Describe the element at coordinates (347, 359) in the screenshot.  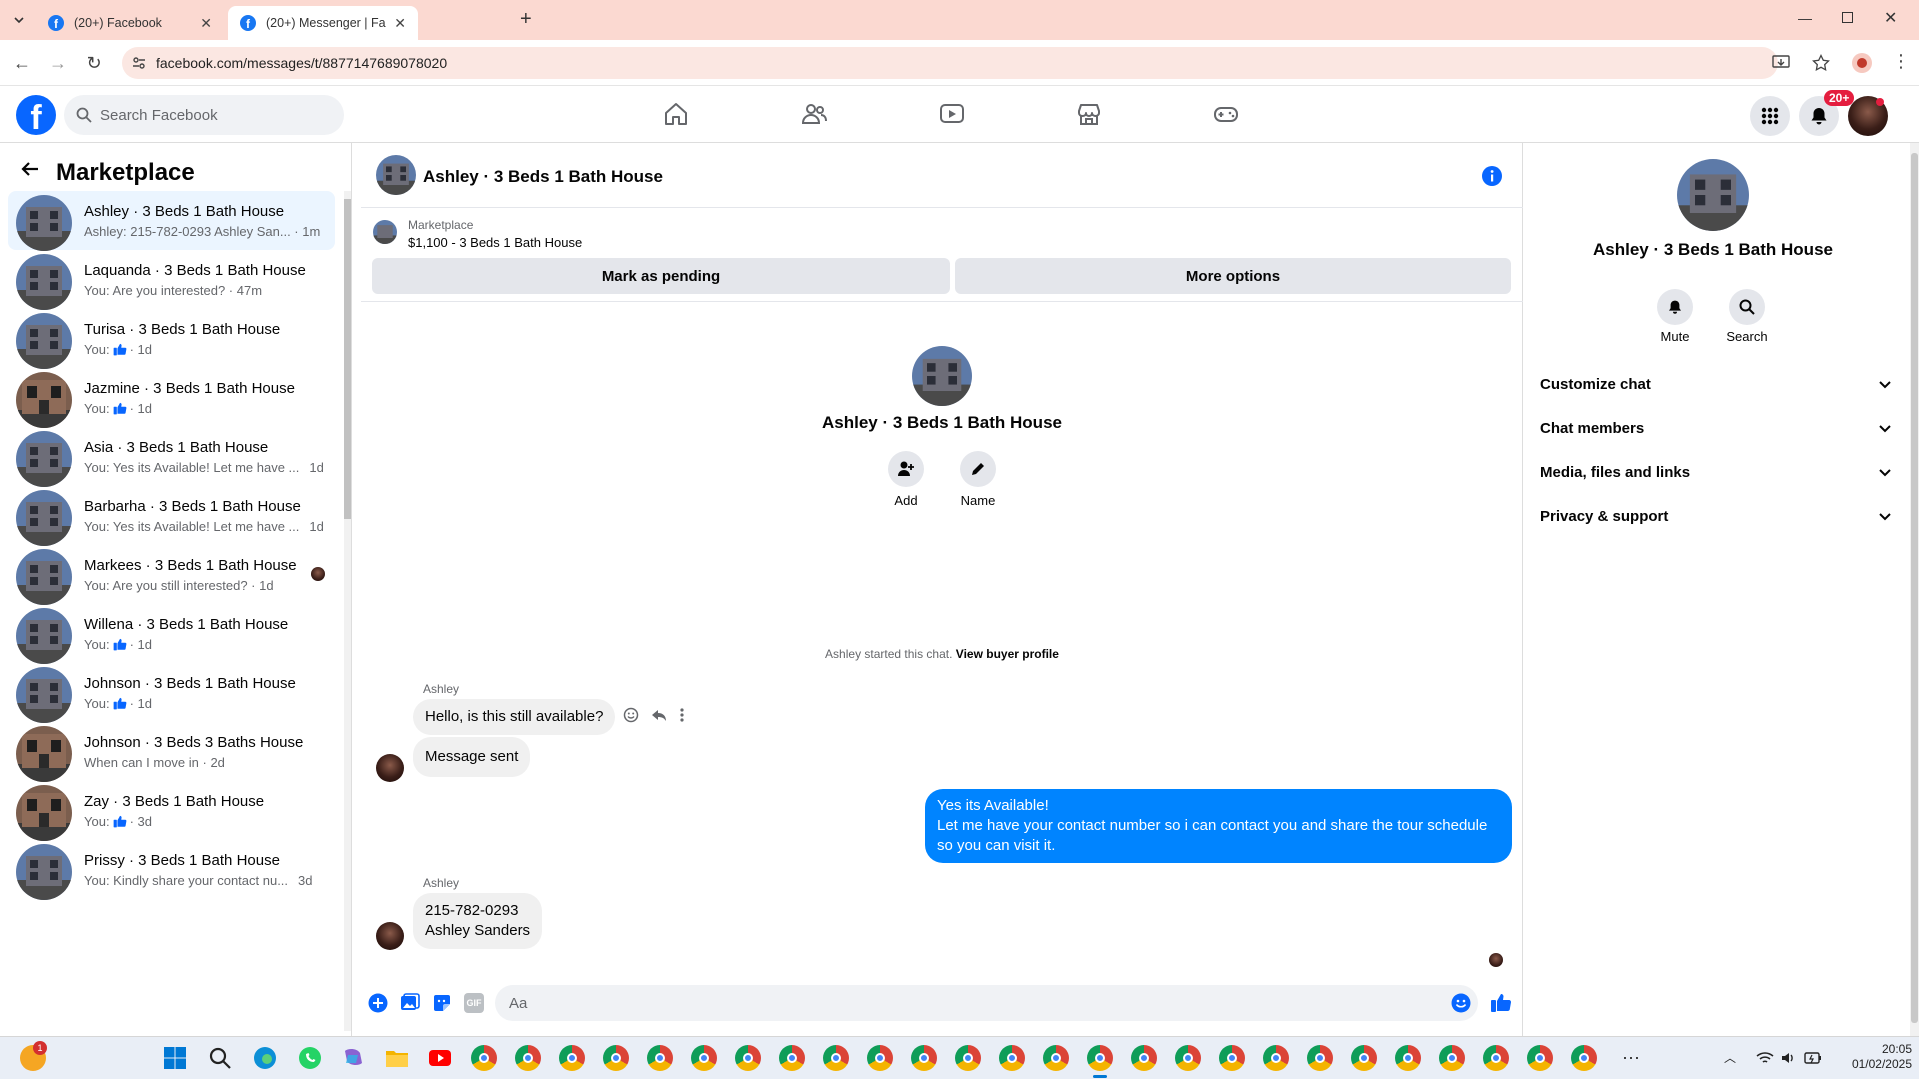
I see `sidebar-scrollbar-thumb` at that location.